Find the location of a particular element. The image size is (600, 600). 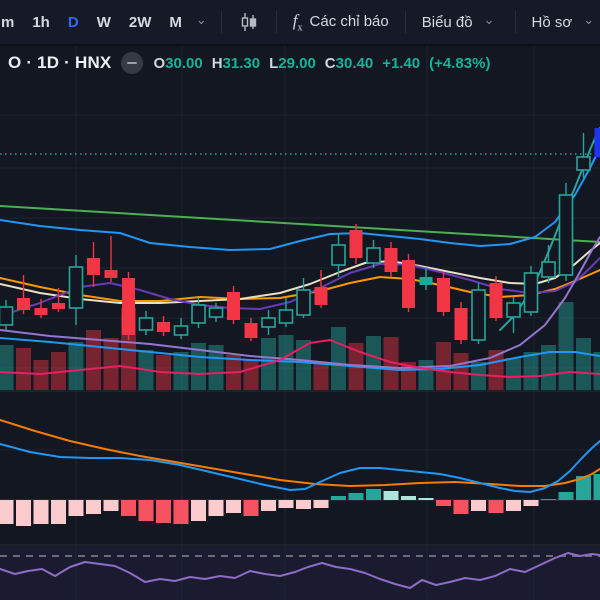

timeframe-button-1h: 1h is located at coordinates (41, 22).